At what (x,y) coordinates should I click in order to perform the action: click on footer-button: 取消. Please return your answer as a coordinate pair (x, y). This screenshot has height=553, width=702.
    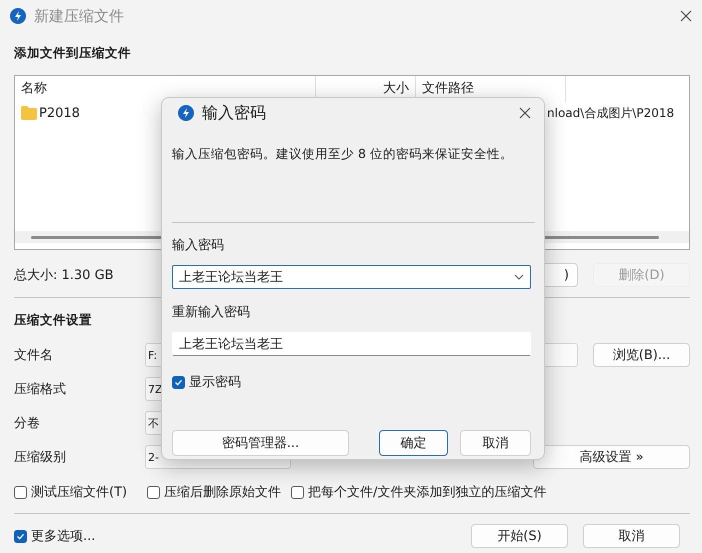
    Looking at the image, I should click on (631, 536).